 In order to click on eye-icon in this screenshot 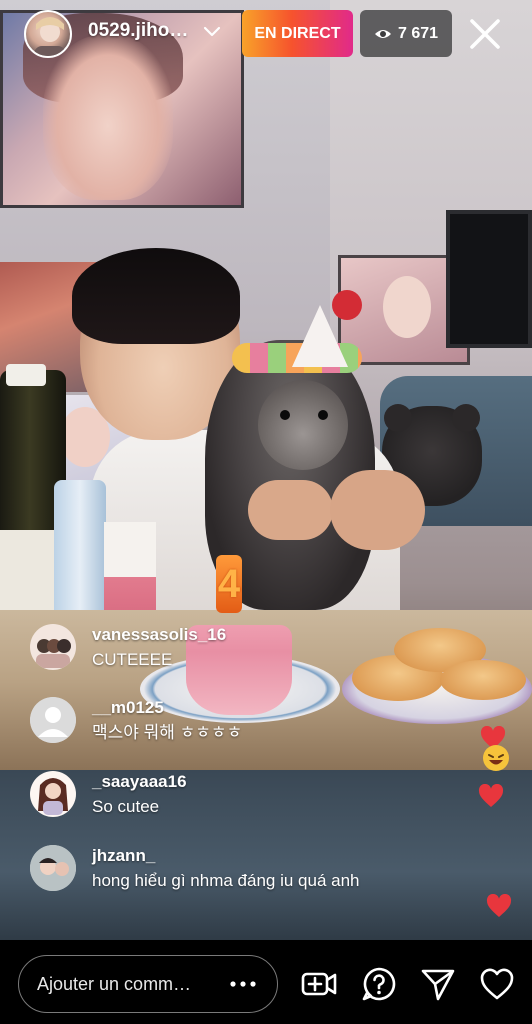, I will do `click(382, 33)`.